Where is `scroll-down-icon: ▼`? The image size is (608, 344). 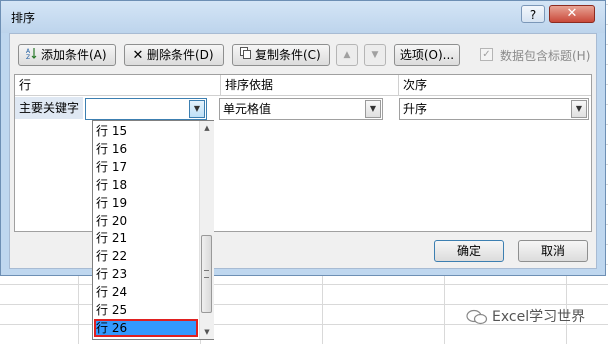
scroll-down-icon: ▼ is located at coordinates (207, 332).